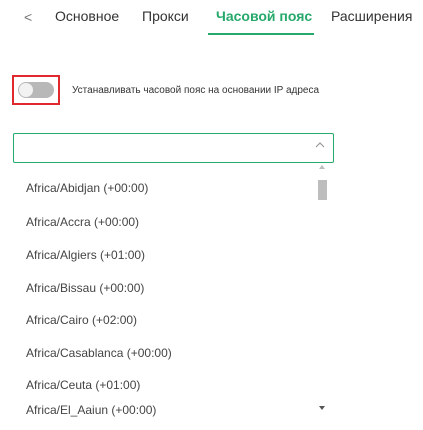  What do you see at coordinates (261, 34) in the screenshot?
I see `active-tab-indicator` at bounding box center [261, 34].